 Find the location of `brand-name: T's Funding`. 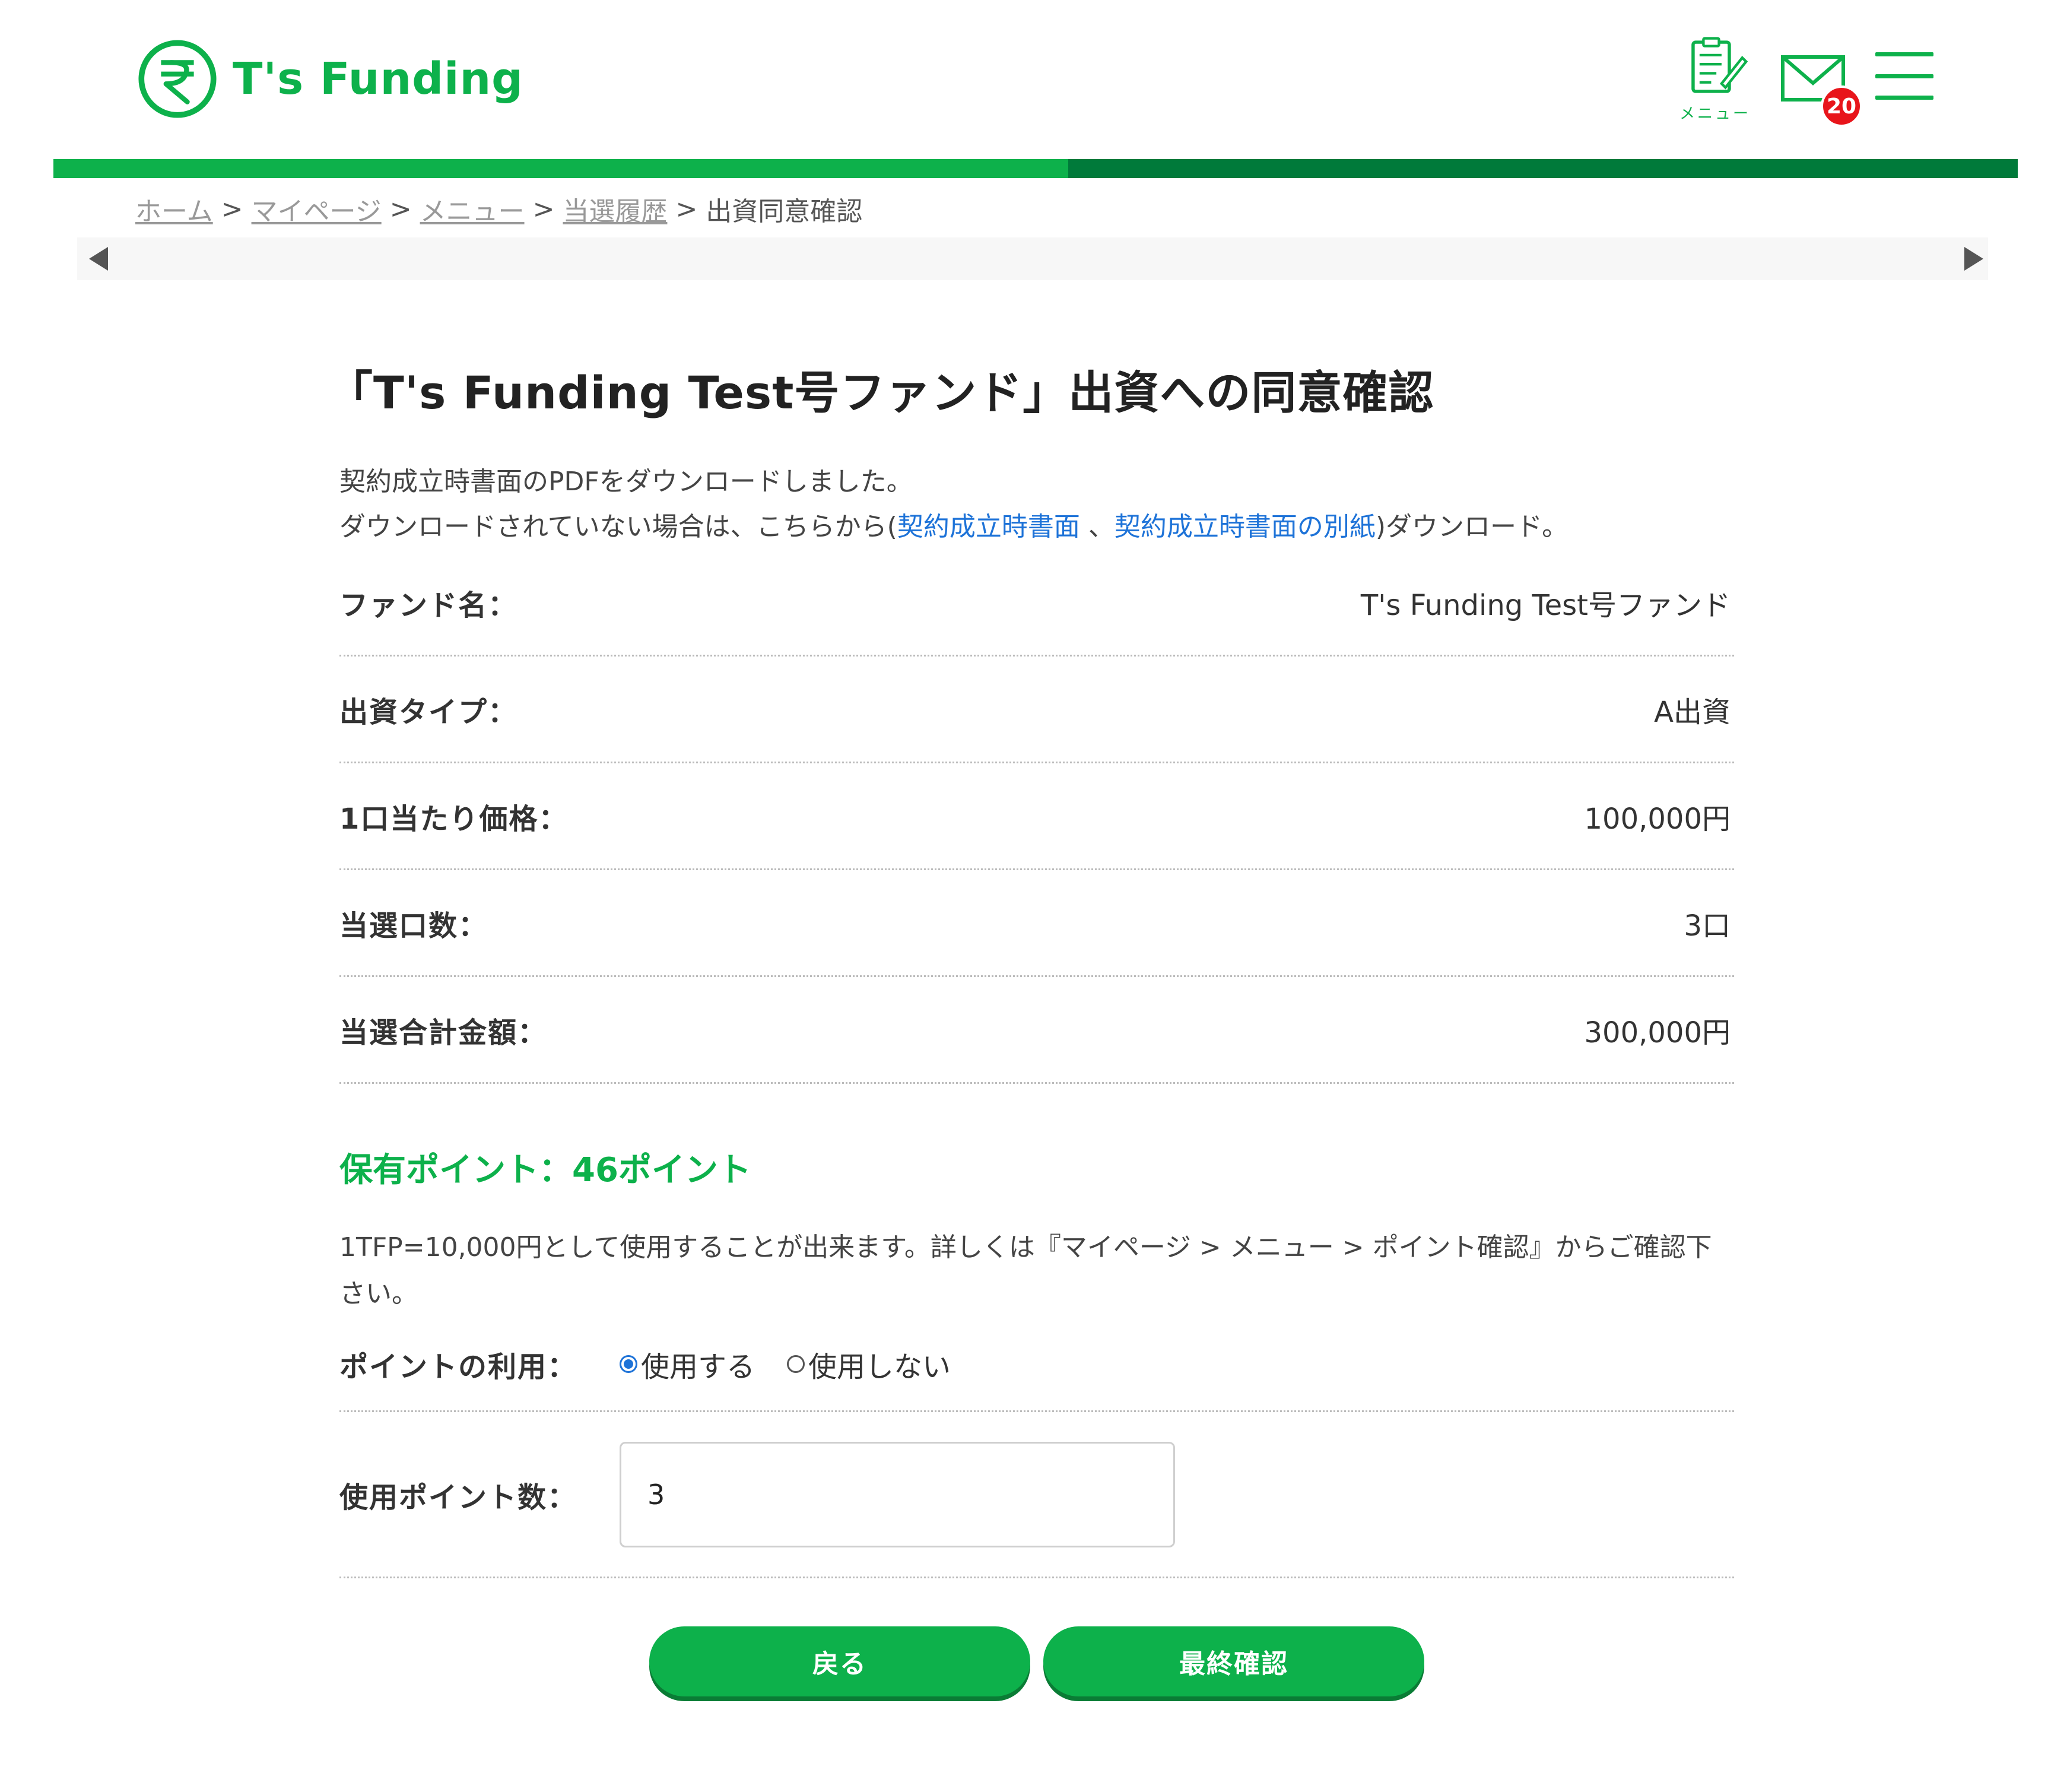

brand-name: T's Funding is located at coordinates (378, 78).